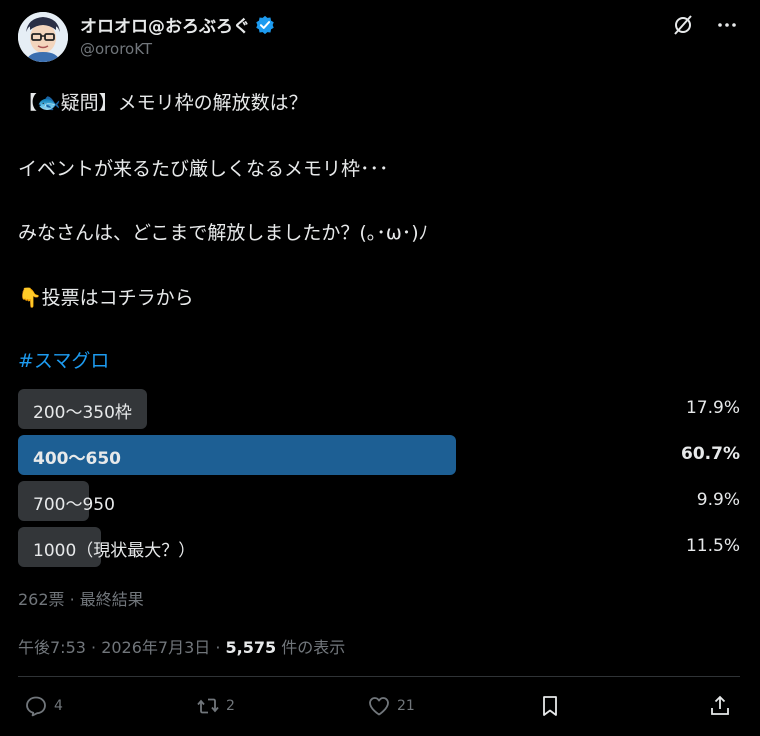  I want to click on poll-option-label: 700〜950, so click(74, 505).